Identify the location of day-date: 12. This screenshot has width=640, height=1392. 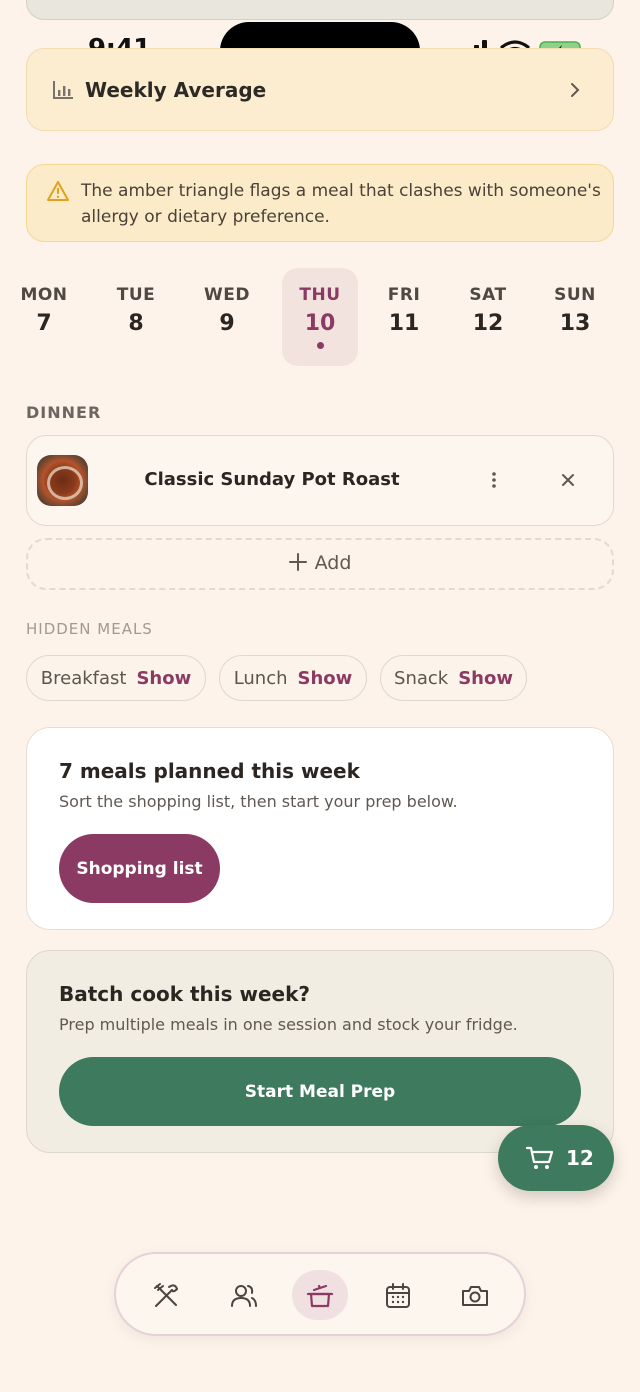
(488, 323).